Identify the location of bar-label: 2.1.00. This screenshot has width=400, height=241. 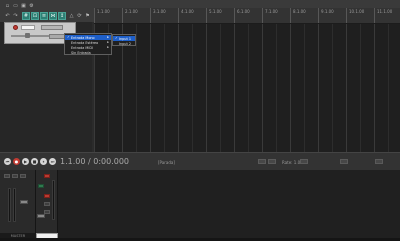
(131, 11).